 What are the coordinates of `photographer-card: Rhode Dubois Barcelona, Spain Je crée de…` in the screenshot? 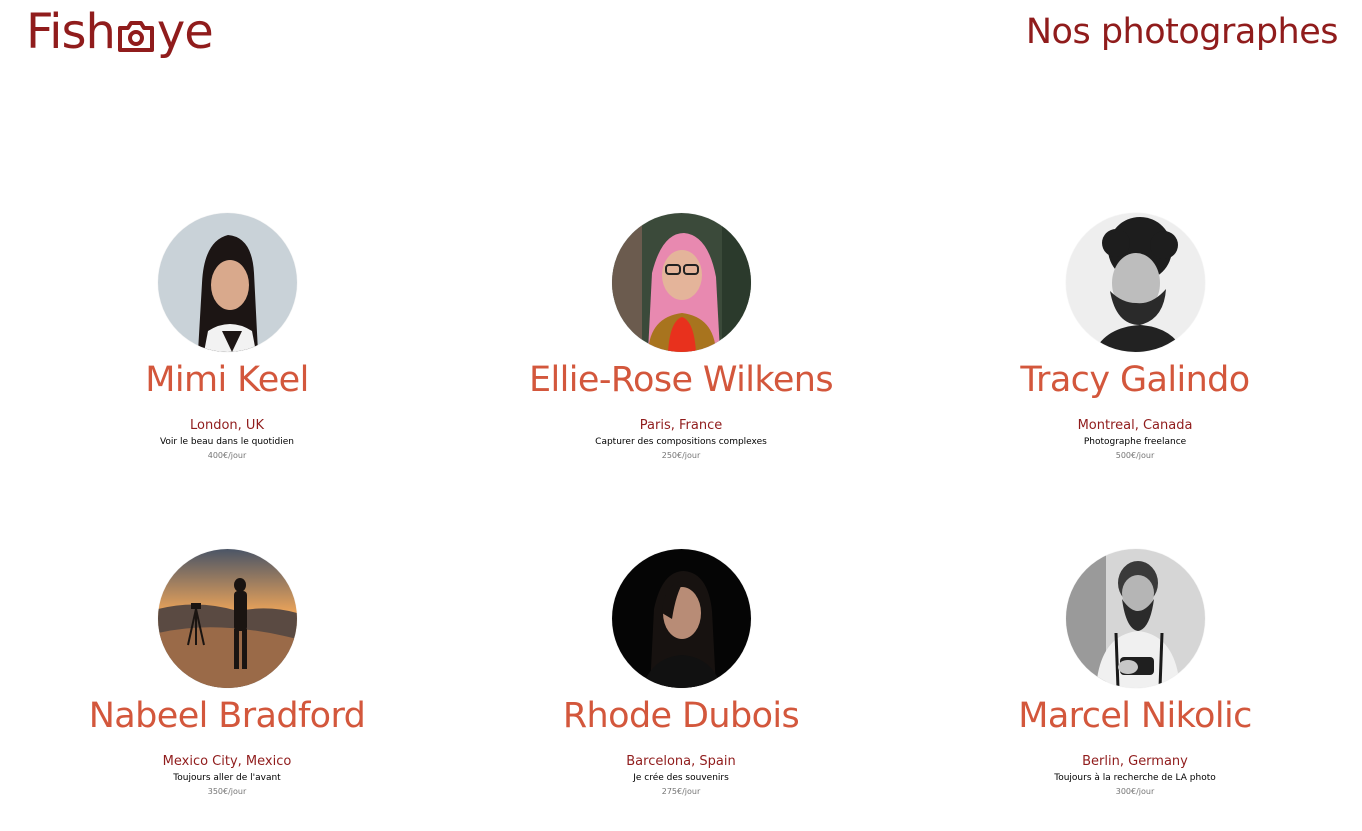 It's located at (681, 675).